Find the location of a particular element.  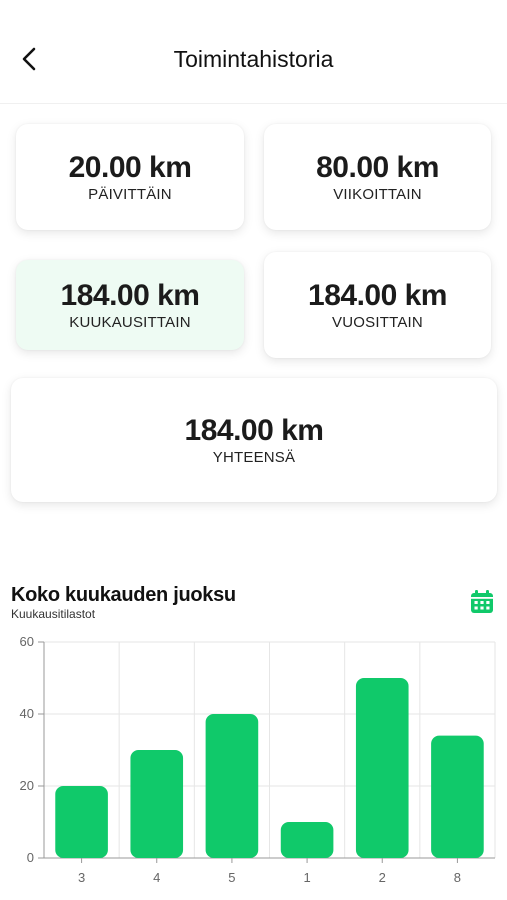

y-tick-label: 60 is located at coordinates (27, 641).